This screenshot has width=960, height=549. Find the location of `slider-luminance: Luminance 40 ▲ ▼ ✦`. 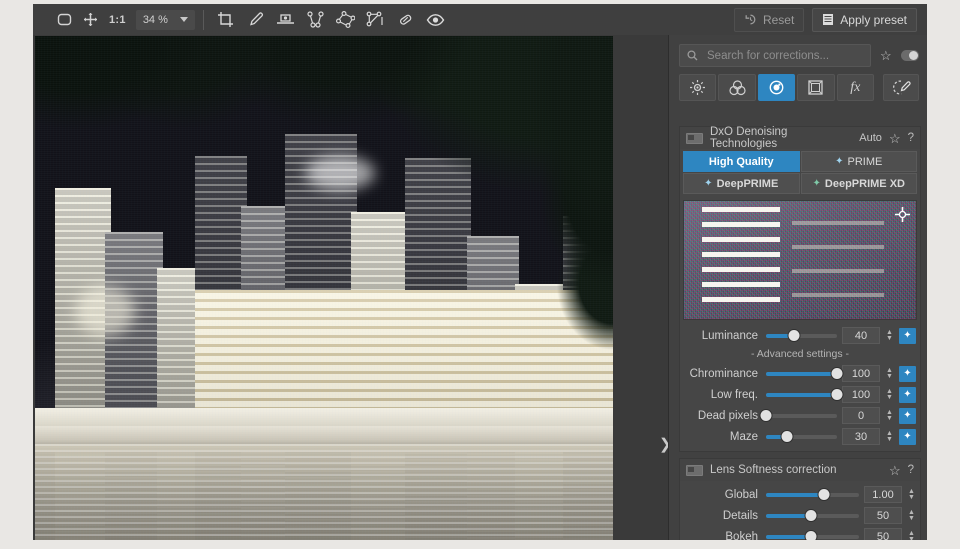

slider-luminance: Luminance 40 ▲ ▼ ✦ is located at coordinates (800, 335).